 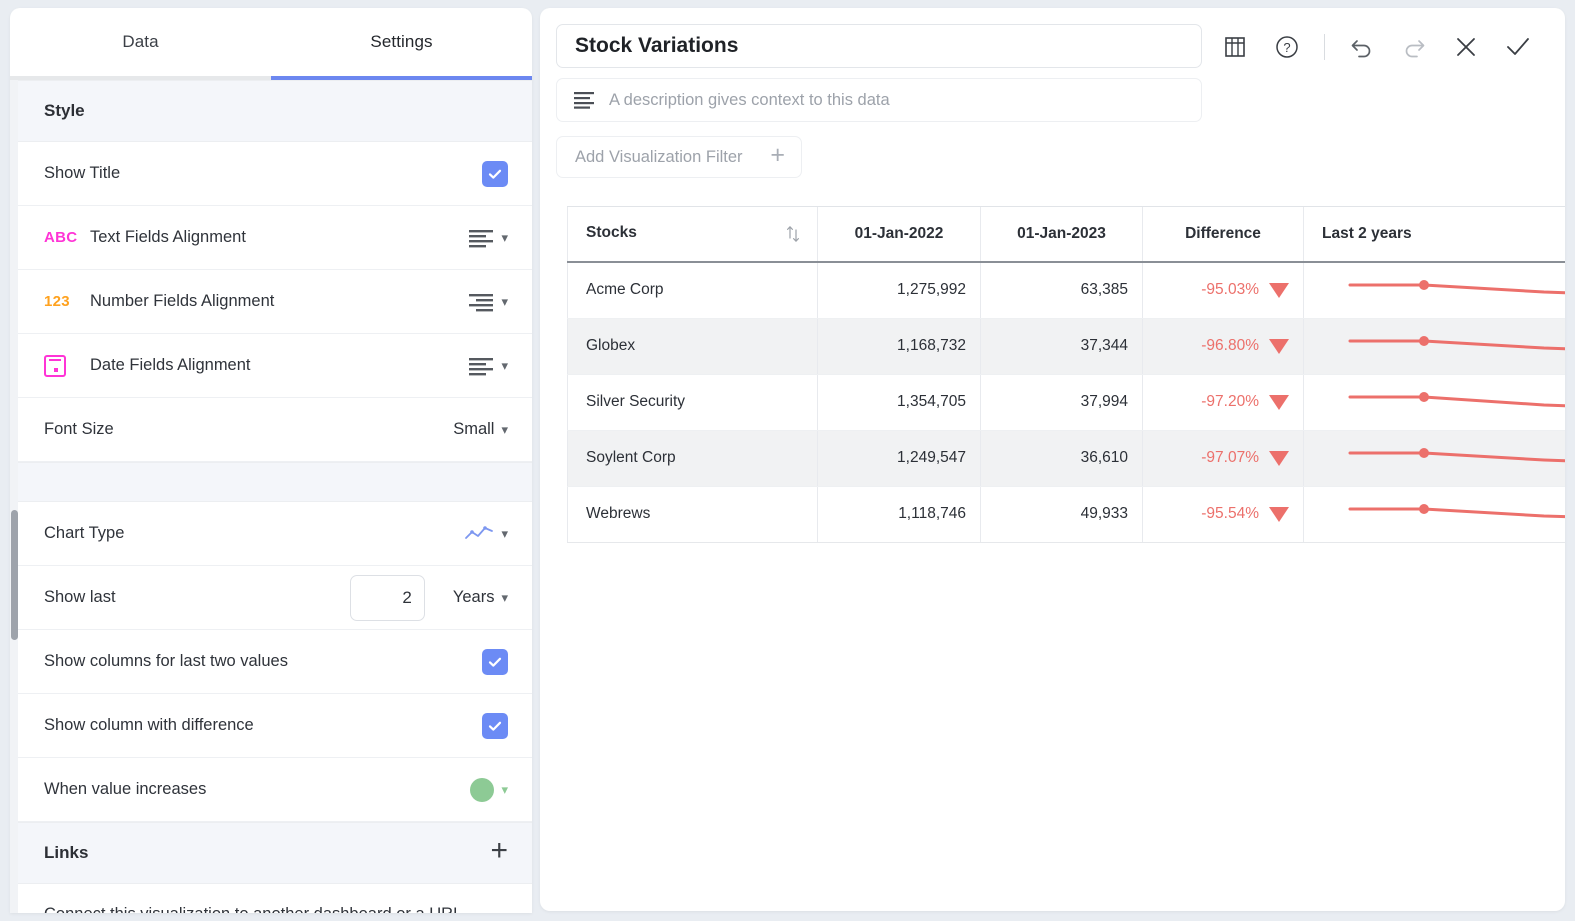 I want to click on font-size-dropdown: Small ▾, so click(x=480, y=429).